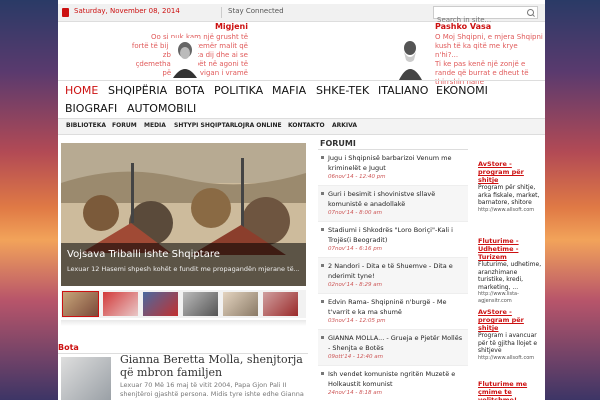  I want to click on subnav-item-kontakto: KONTAKTO, so click(306, 125).